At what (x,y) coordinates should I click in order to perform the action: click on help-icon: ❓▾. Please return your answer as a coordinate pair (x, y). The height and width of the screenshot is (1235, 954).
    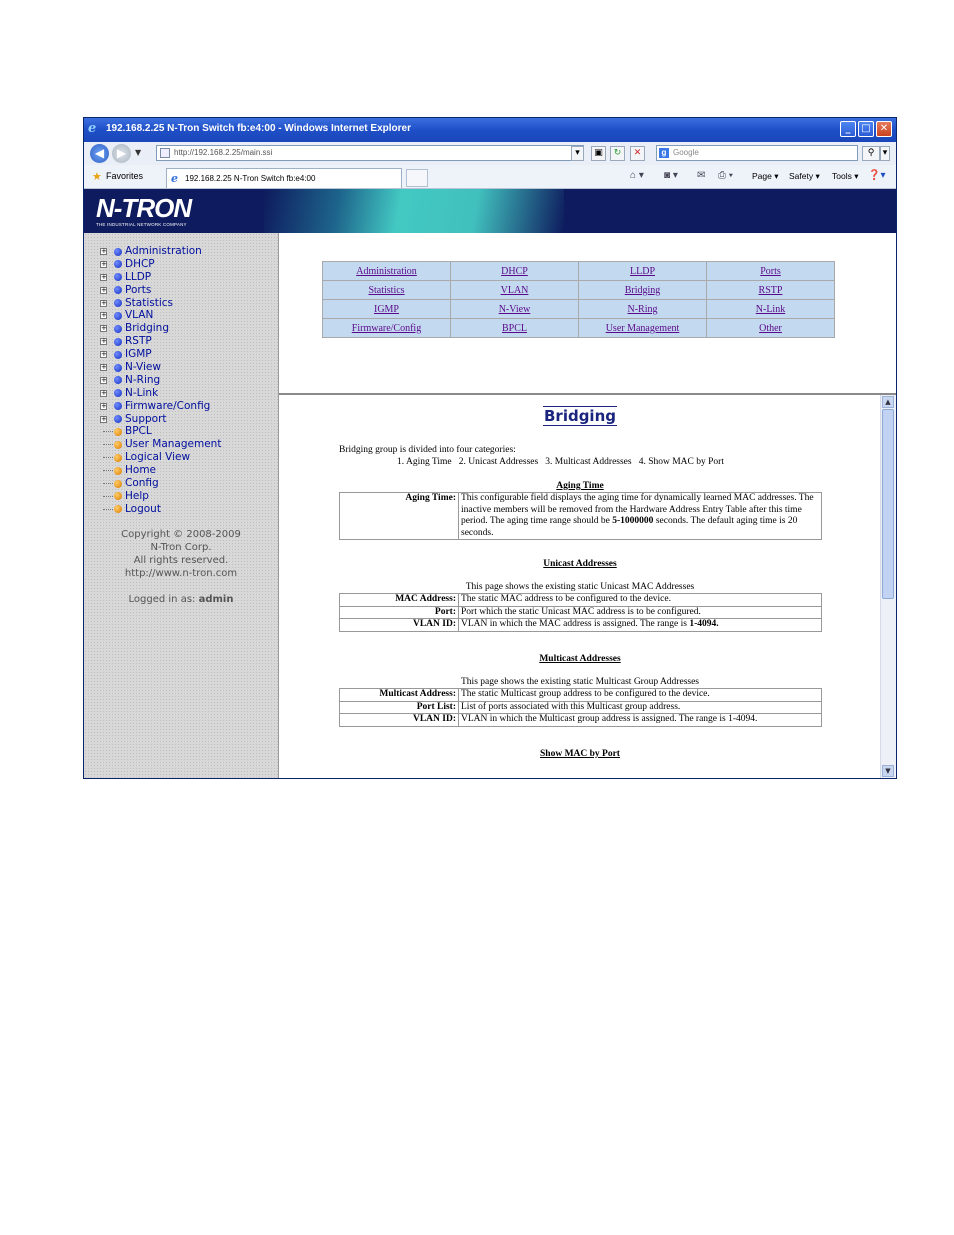
    Looking at the image, I should click on (876, 175).